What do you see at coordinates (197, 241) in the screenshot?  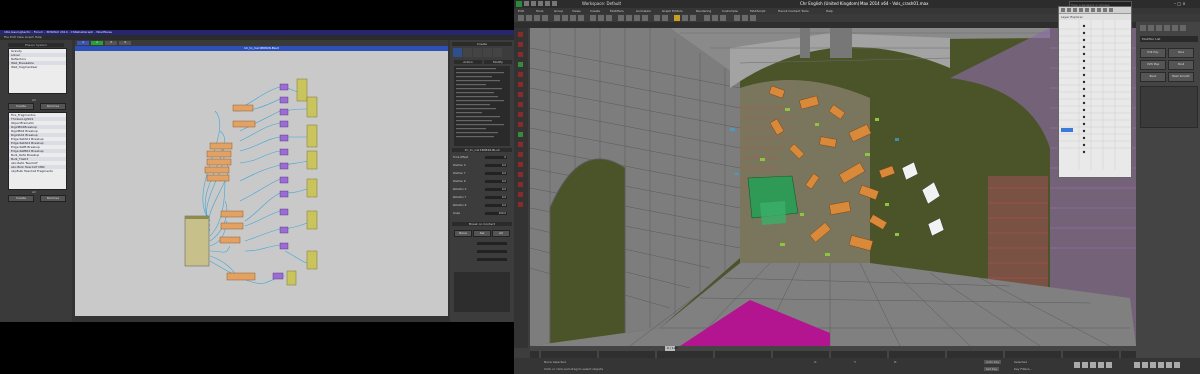 I see `main-node` at bounding box center [197, 241].